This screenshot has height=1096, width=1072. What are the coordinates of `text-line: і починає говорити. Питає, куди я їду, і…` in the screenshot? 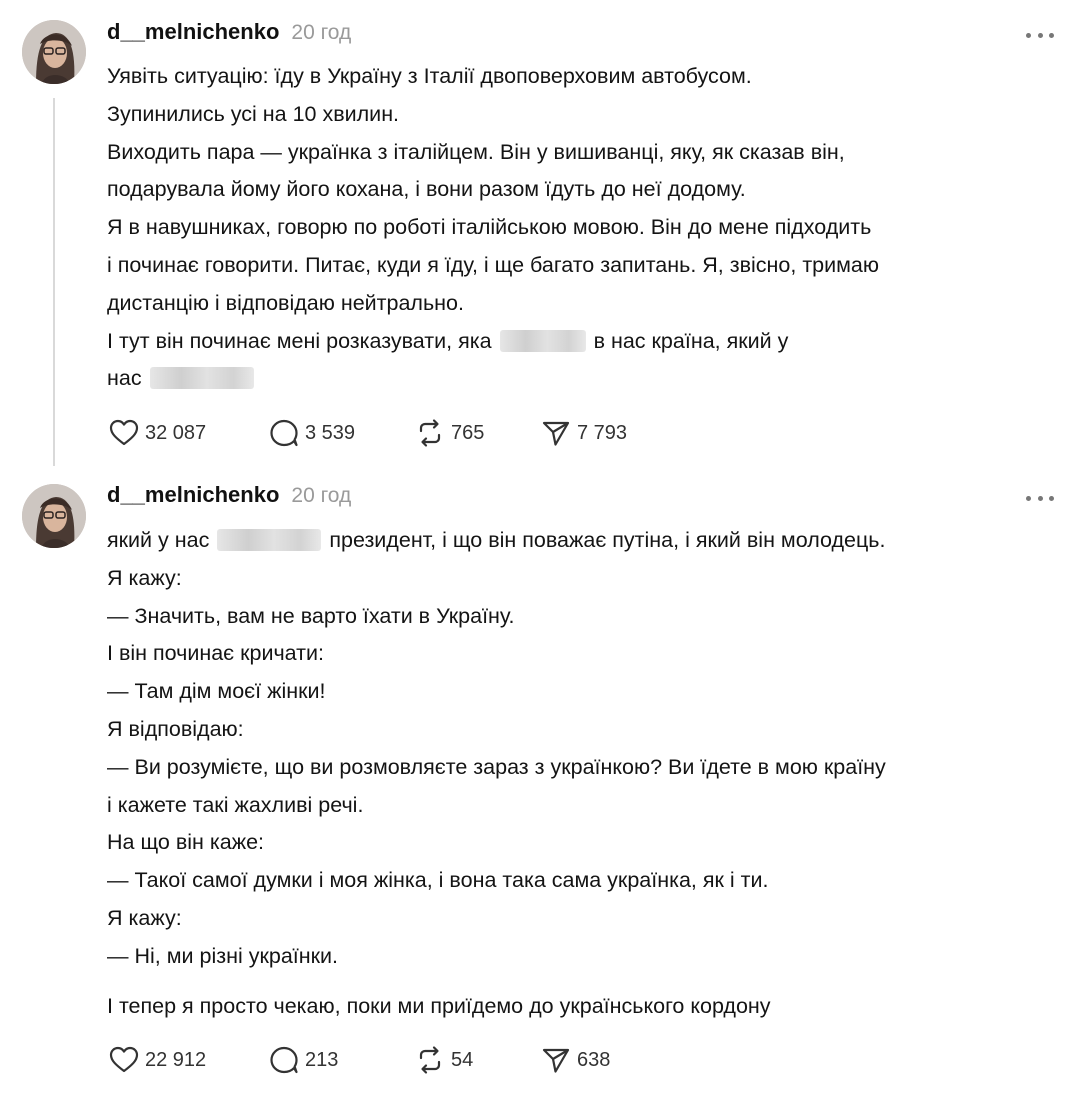 It's located at (493, 264).